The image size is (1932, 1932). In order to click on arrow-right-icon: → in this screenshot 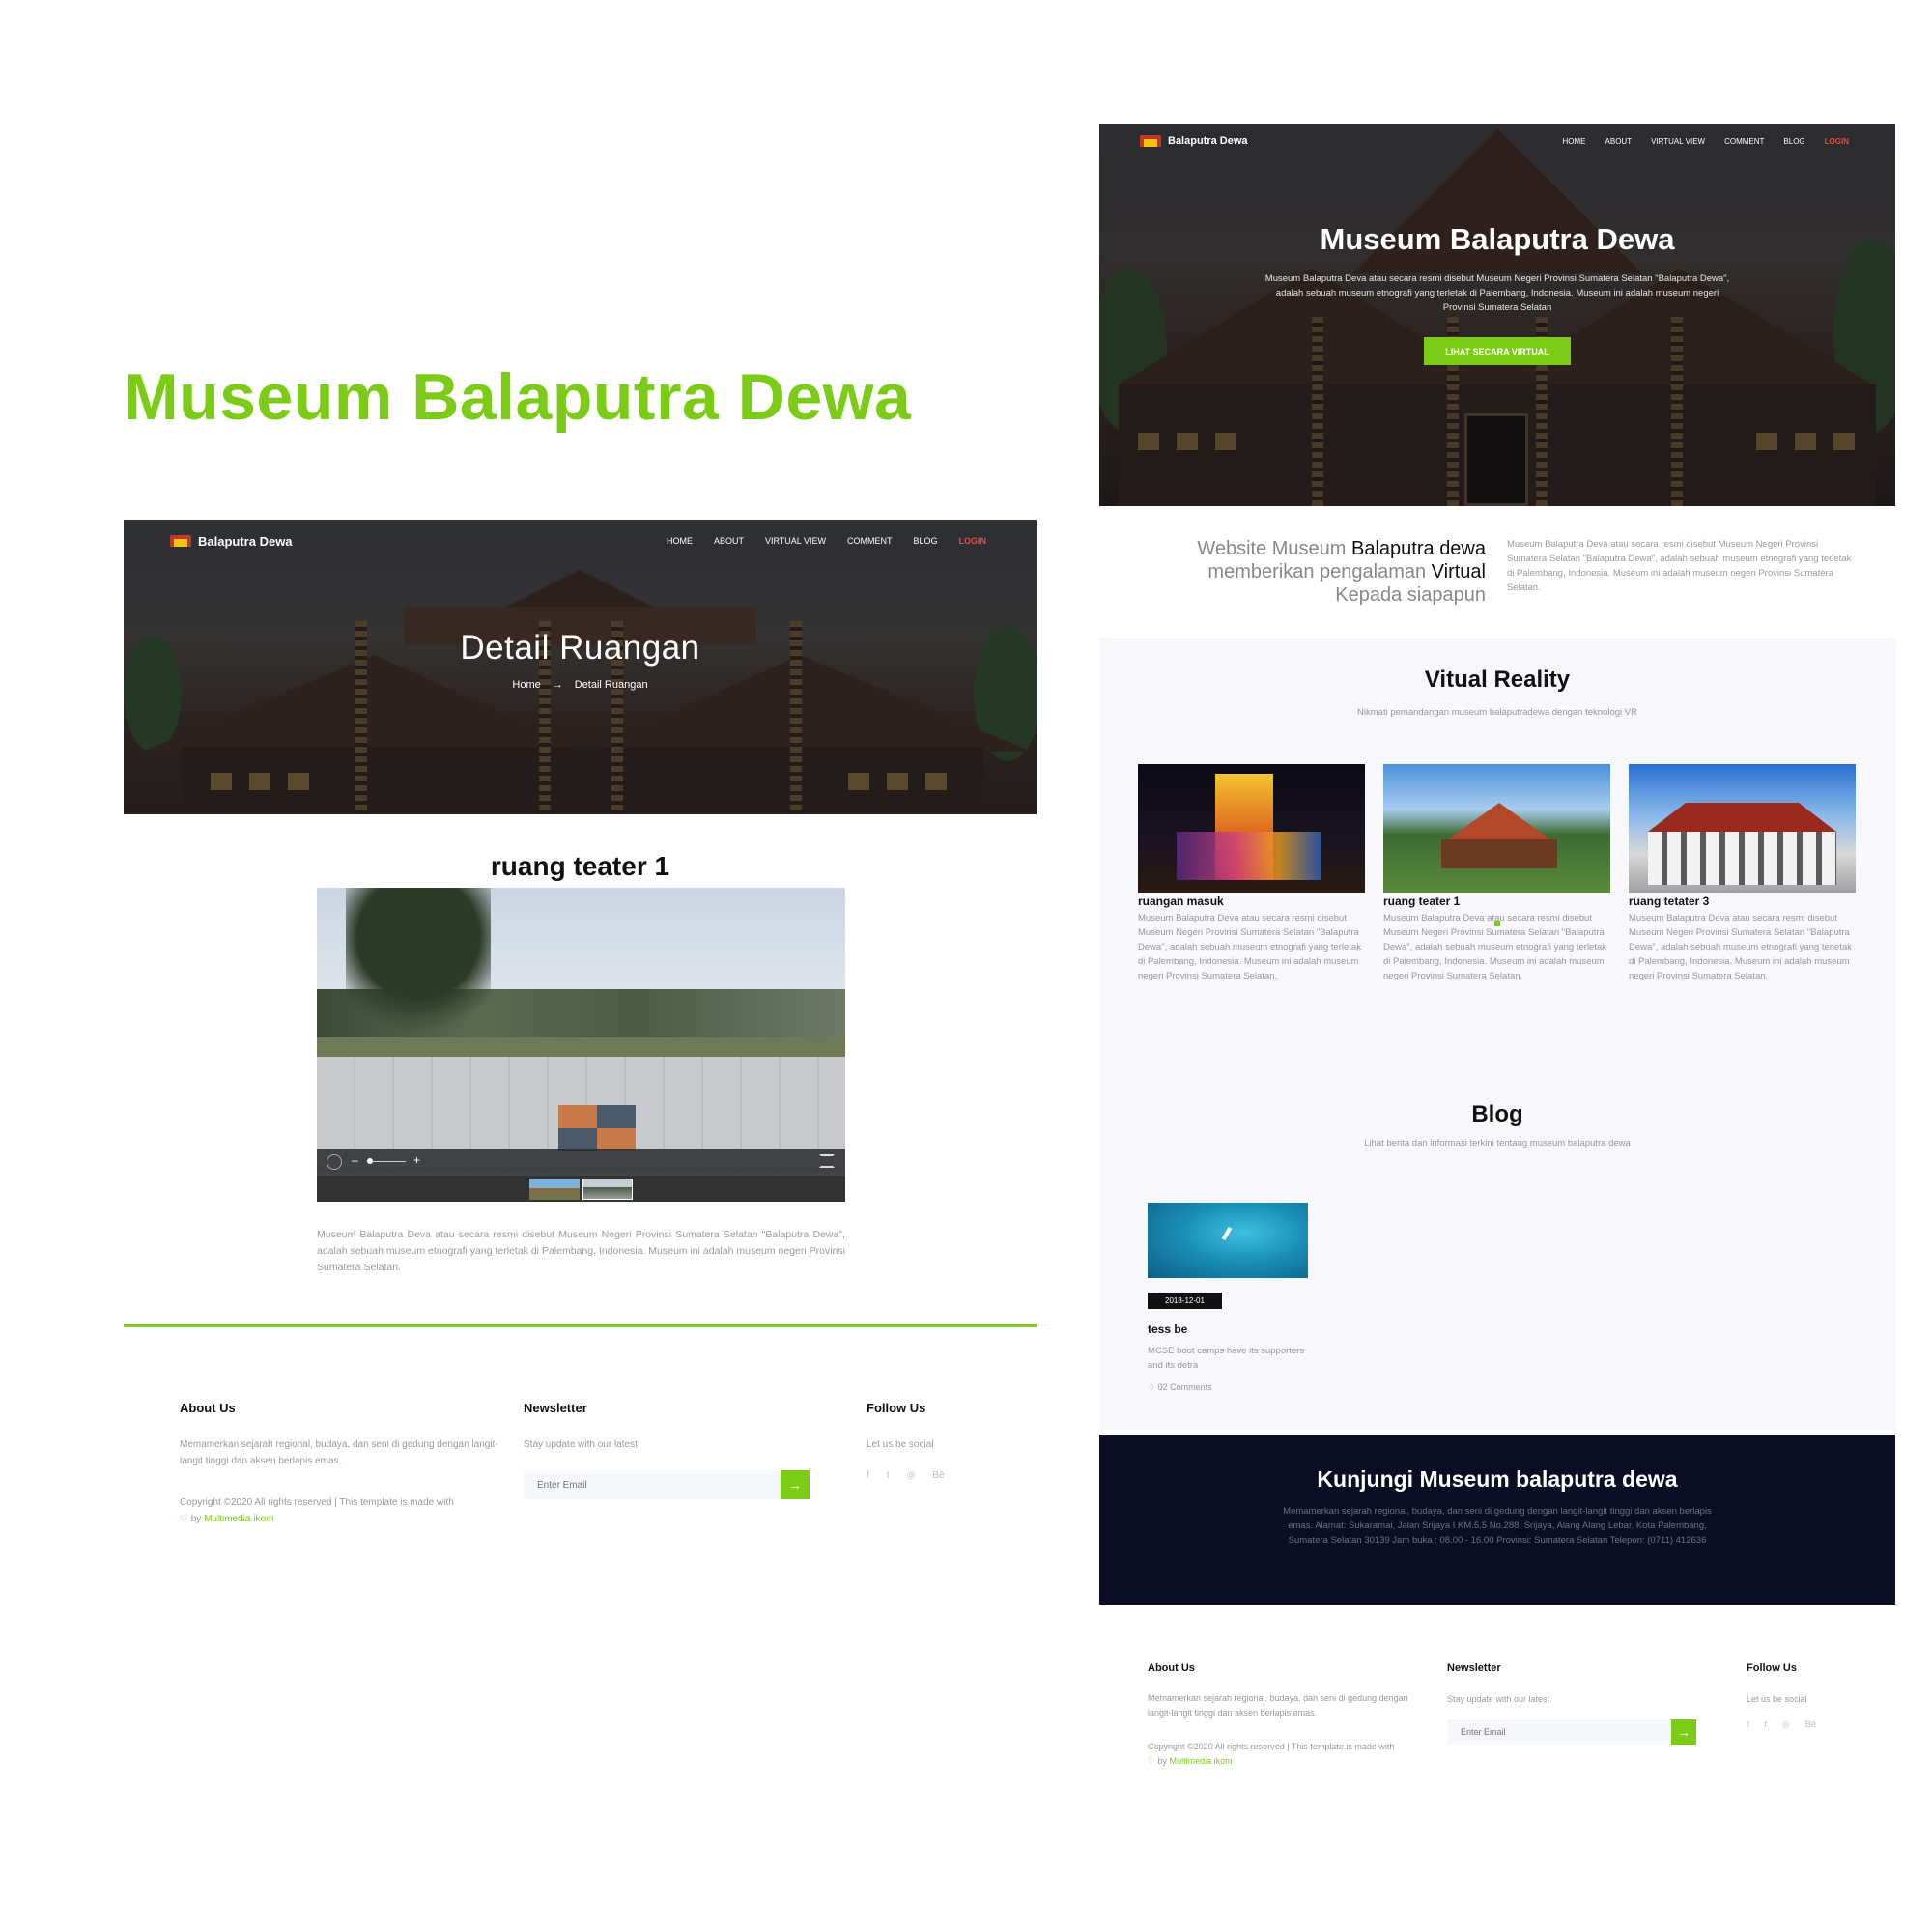, I will do `click(557, 685)`.